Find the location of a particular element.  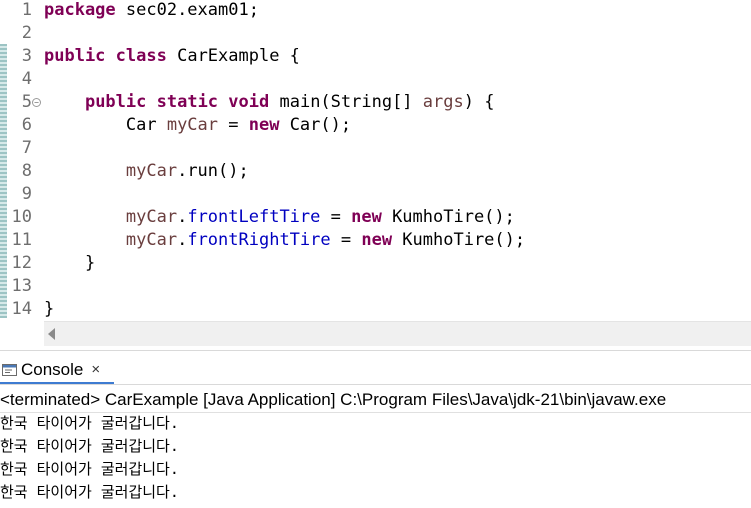

code-text: myCar.run(); is located at coordinates (187, 171).